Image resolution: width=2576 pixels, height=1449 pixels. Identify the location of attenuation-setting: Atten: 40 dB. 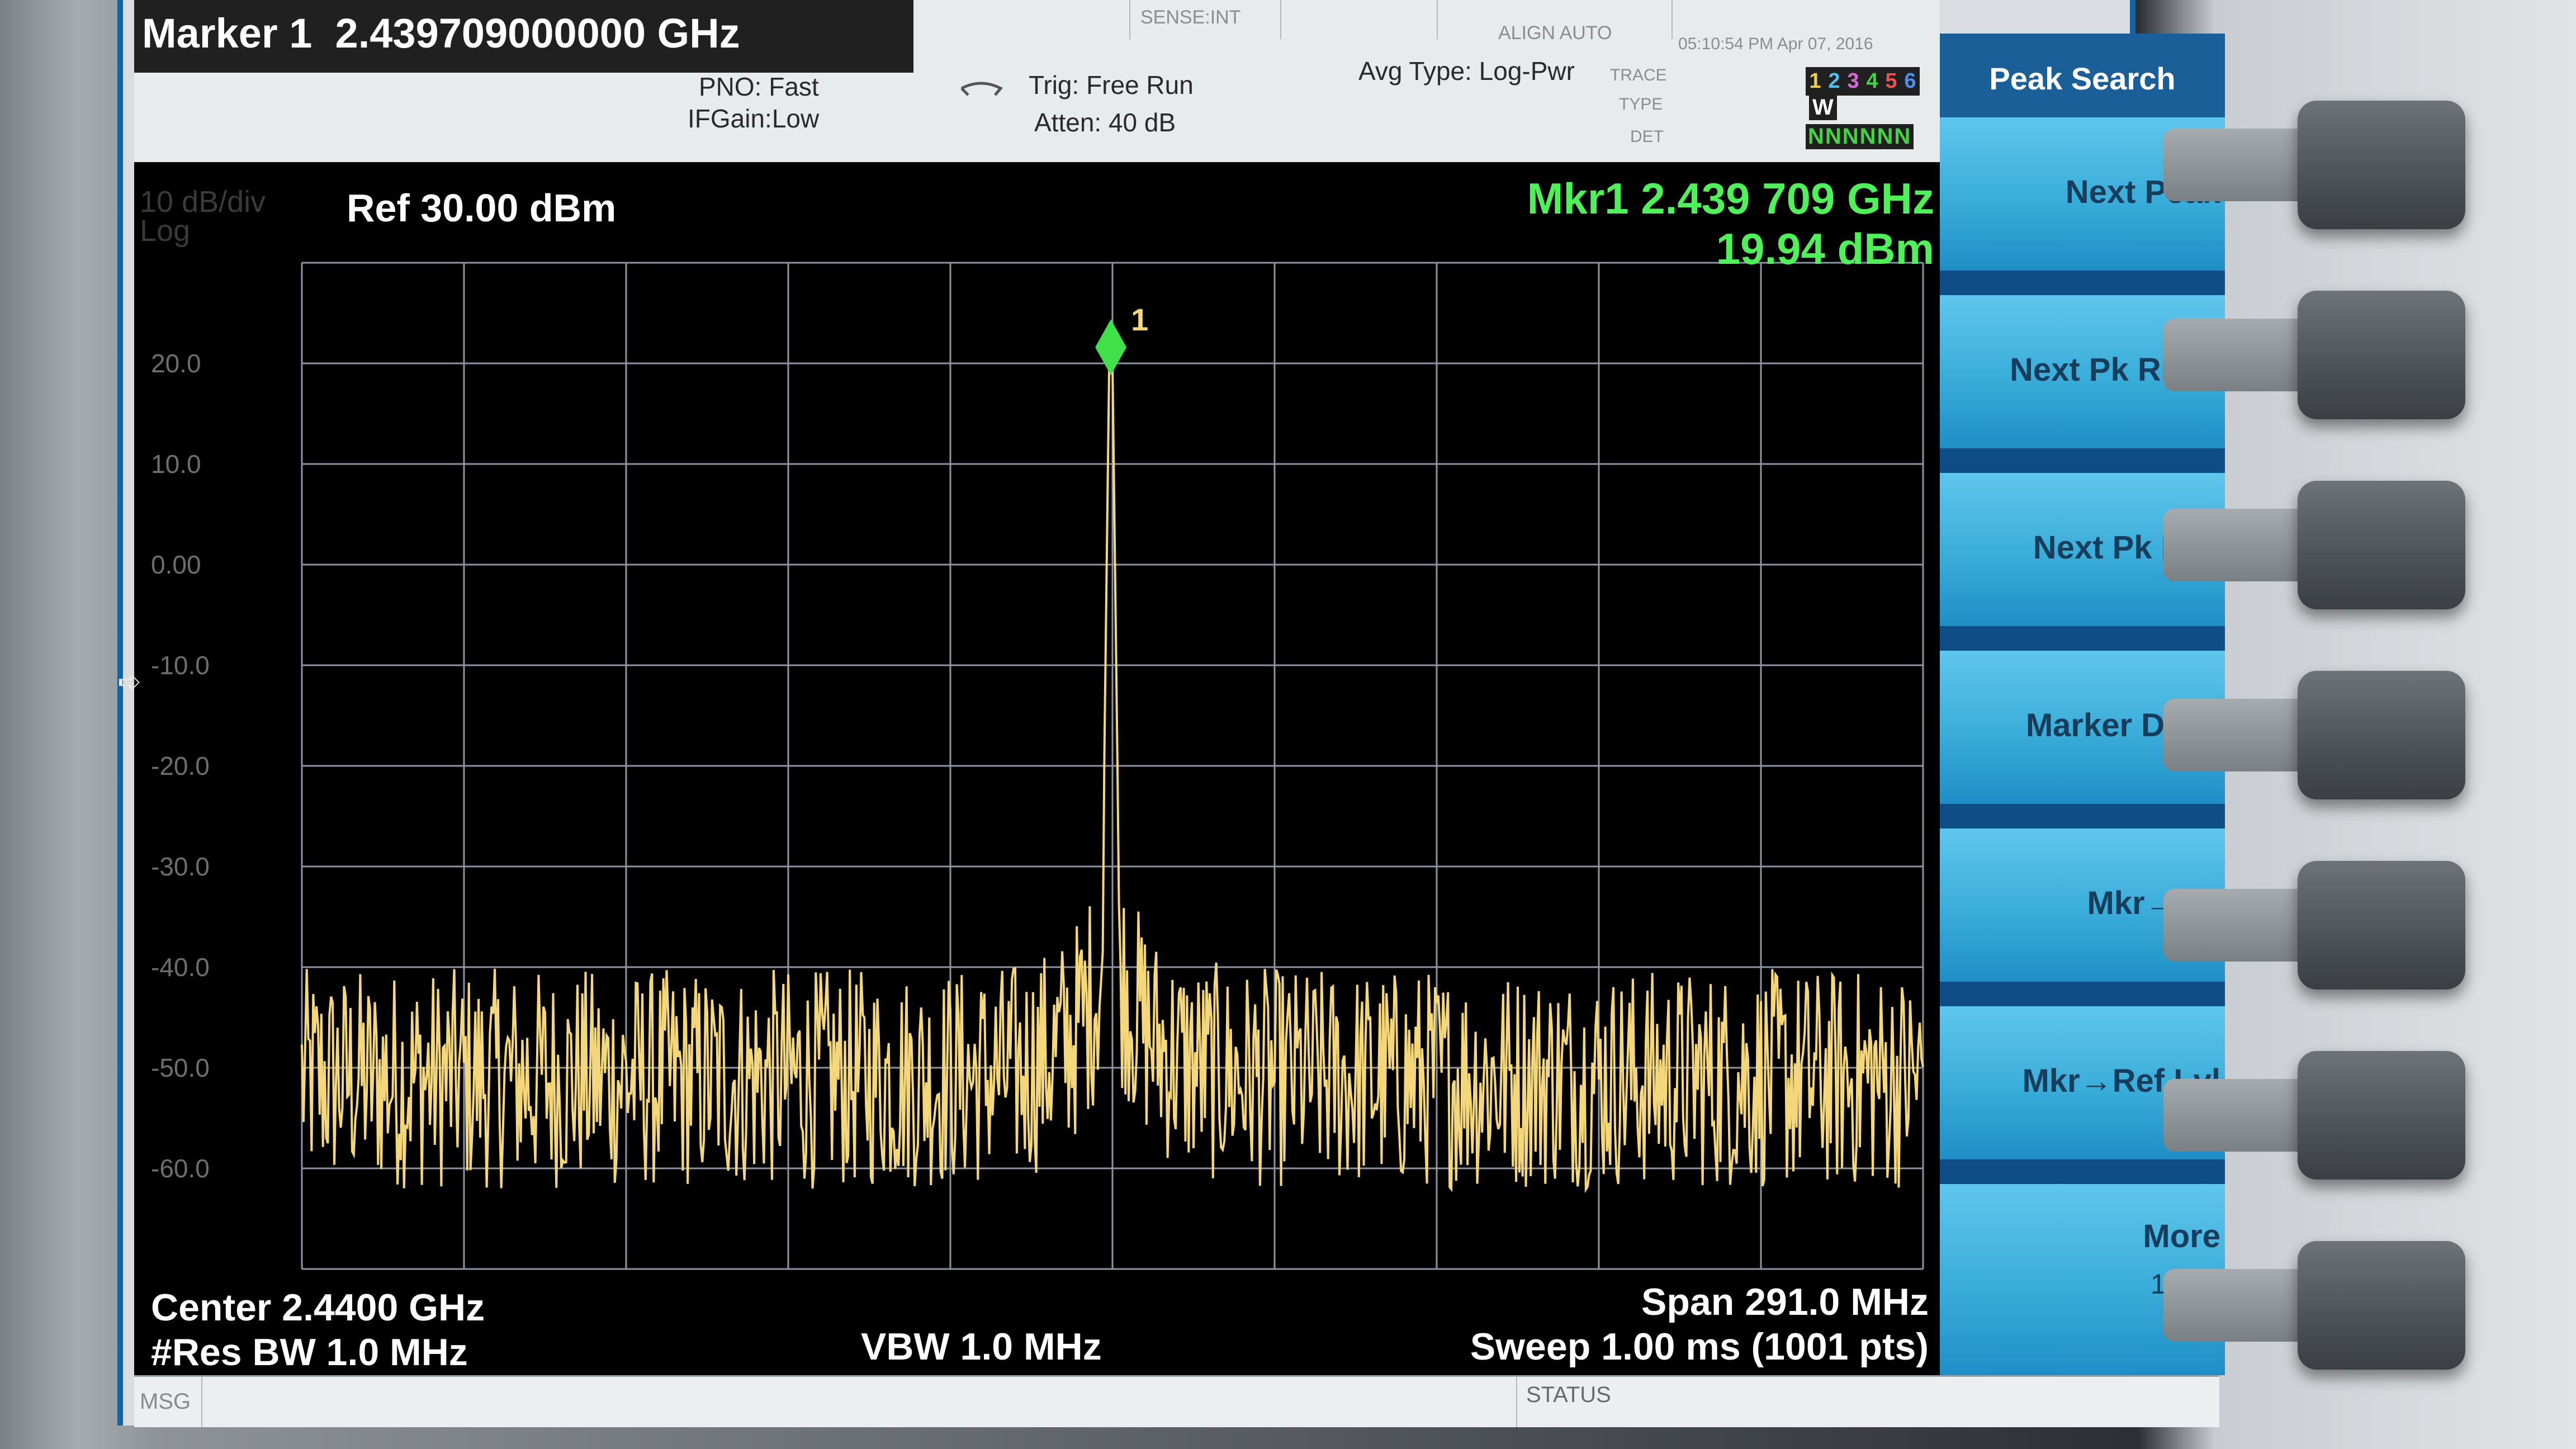
(1105, 122).